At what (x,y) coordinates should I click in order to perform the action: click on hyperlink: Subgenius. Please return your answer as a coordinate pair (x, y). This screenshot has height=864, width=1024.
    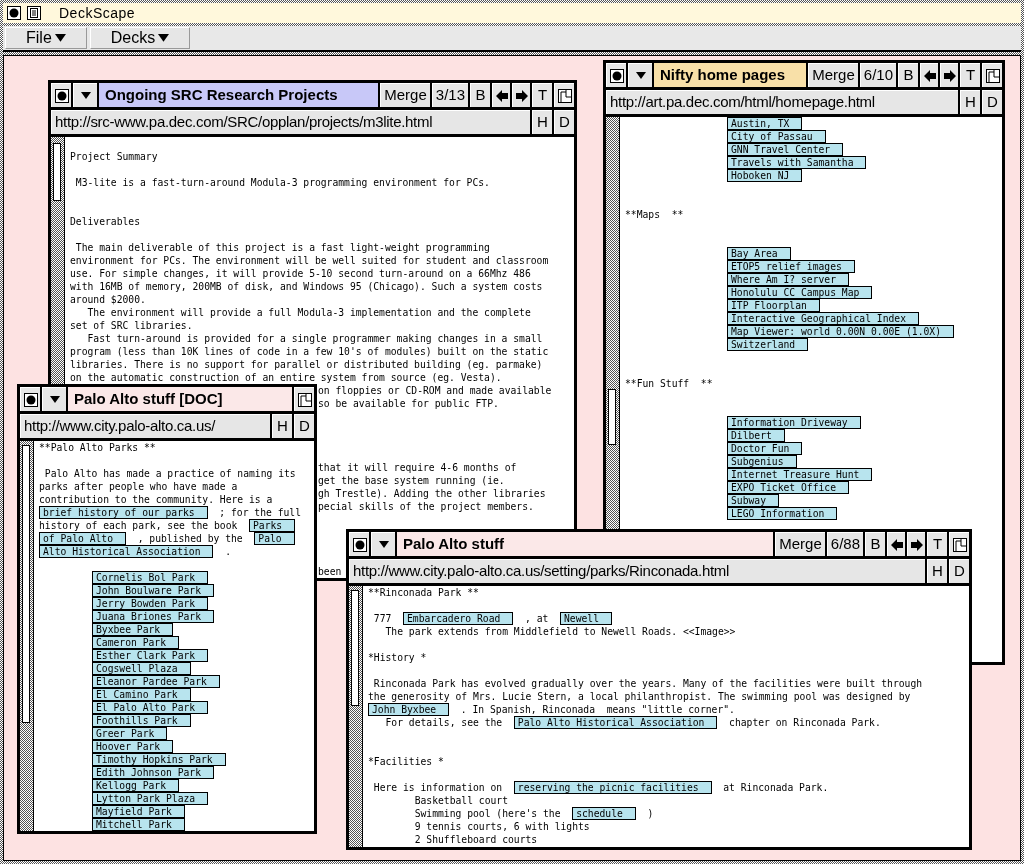
    Looking at the image, I should click on (762, 461).